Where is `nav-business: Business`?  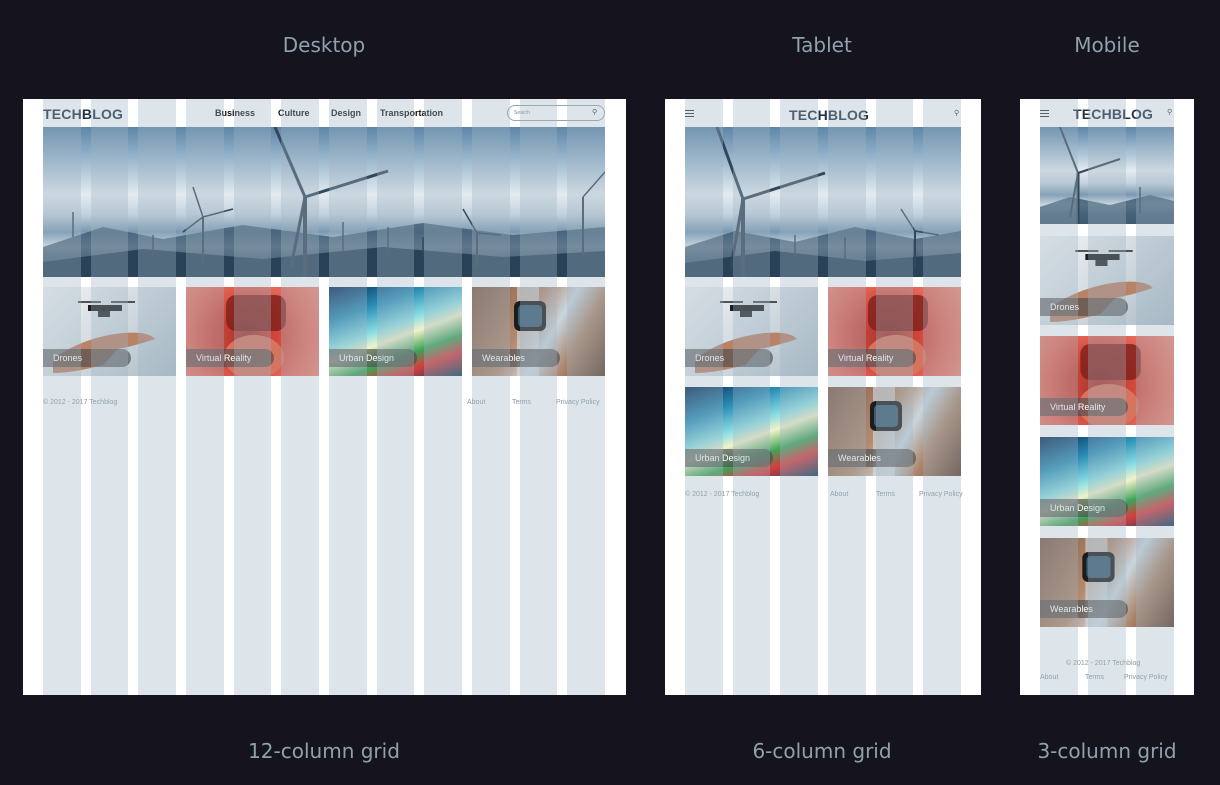
nav-business: Business is located at coordinates (235, 113).